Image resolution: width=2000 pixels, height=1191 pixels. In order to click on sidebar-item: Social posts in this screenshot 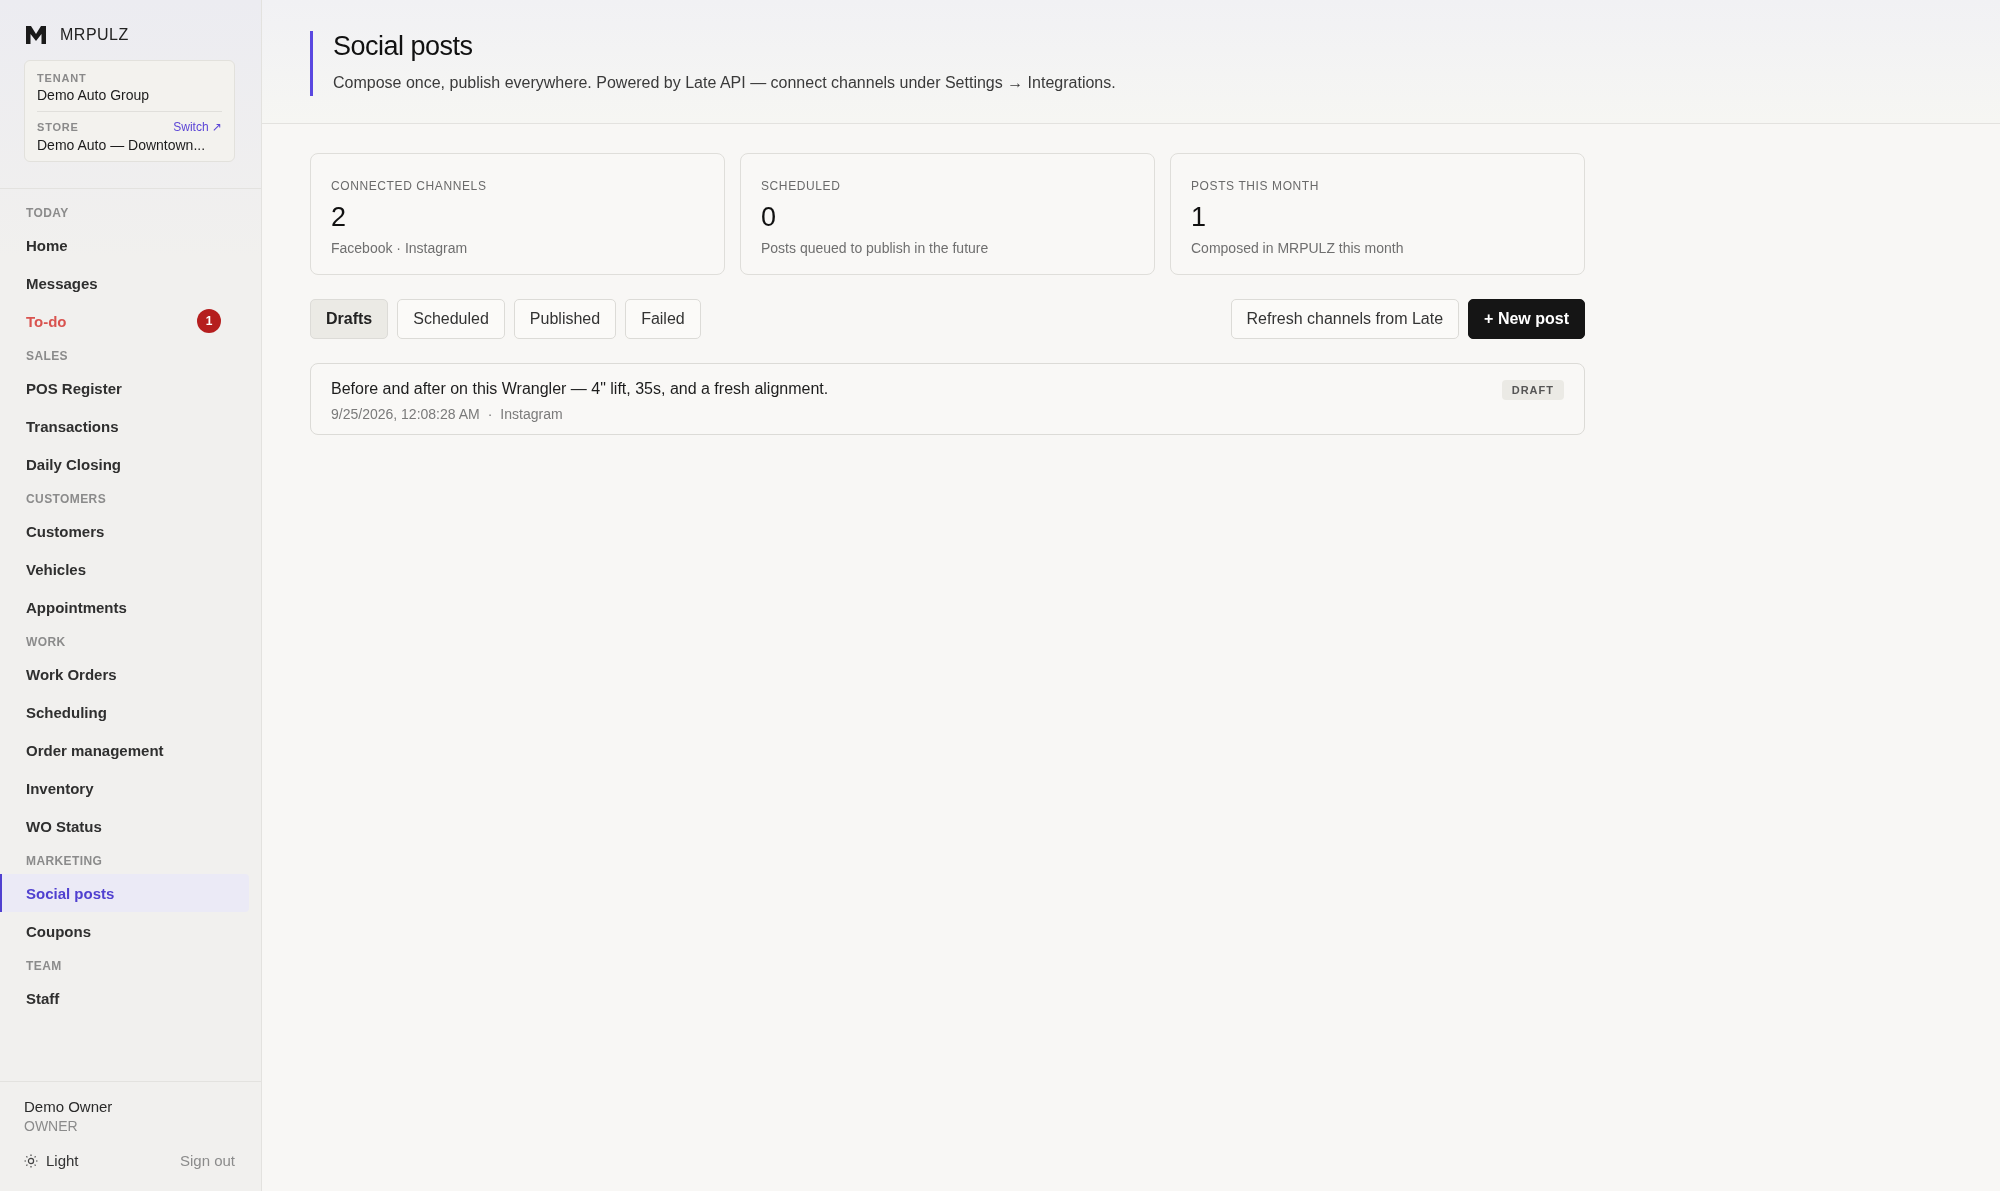, I will do `click(124, 893)`.